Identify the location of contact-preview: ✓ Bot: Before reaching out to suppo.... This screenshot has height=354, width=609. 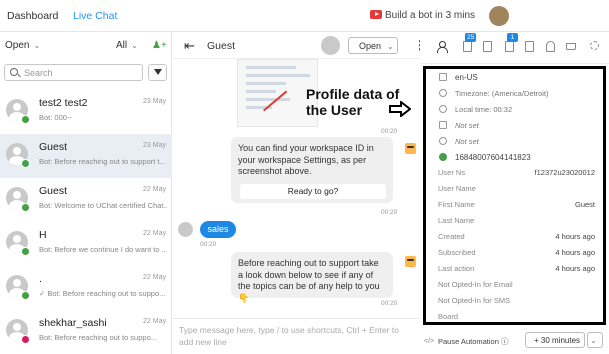
(102, 293).